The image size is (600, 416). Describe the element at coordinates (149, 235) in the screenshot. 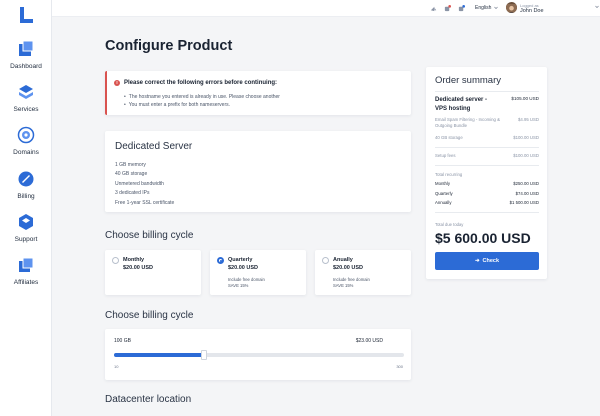

I see `billing-cycle-title: Choose billing cycle` at that location.